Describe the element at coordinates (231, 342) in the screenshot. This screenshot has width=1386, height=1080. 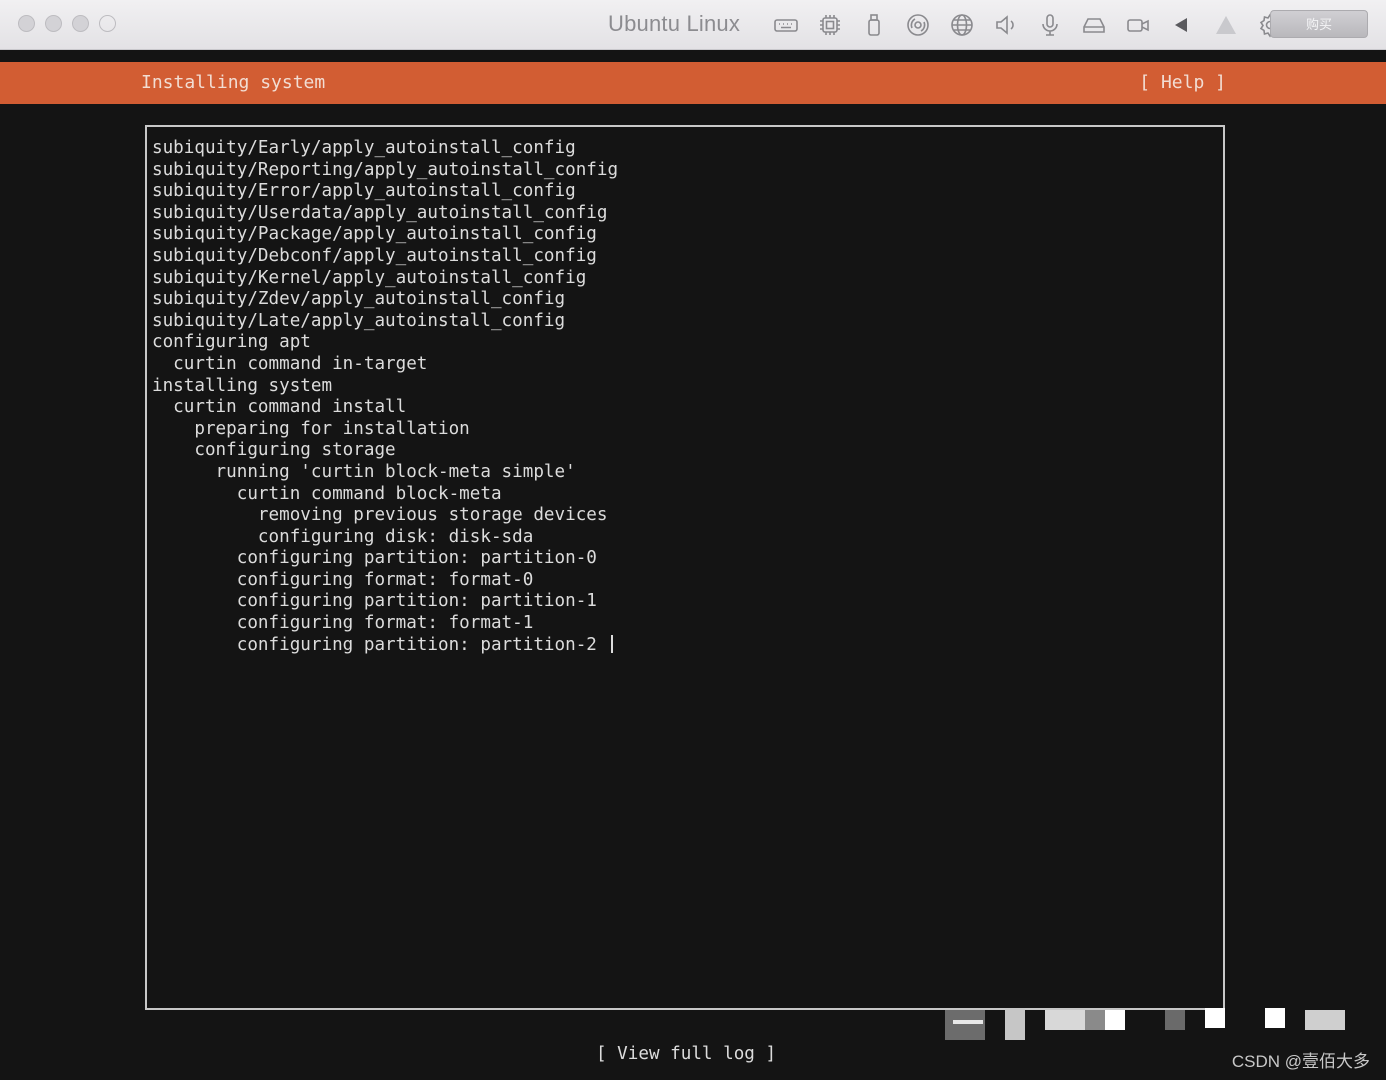
I see `log-line: configuring apt` at that location.